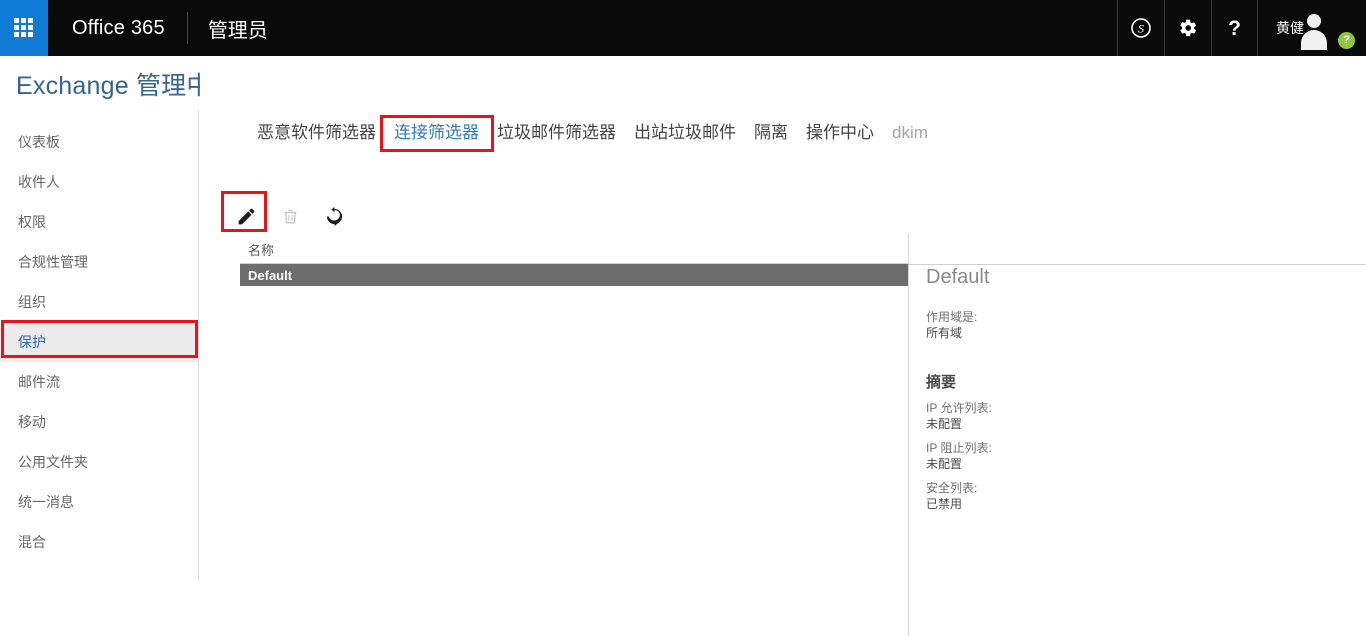  I want to click on sidebar-item-label: 仪表板, so click(39, 142).